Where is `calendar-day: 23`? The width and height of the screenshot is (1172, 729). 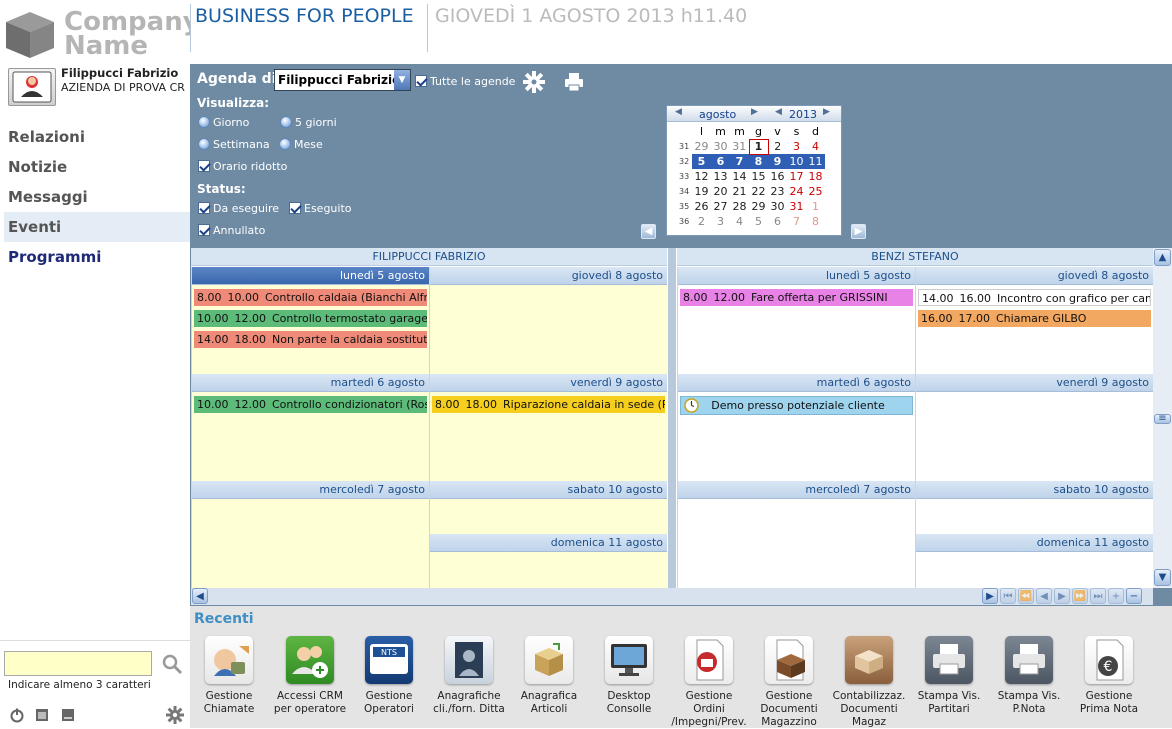 calendar-day: 23 is located at coordinates (777, 191).